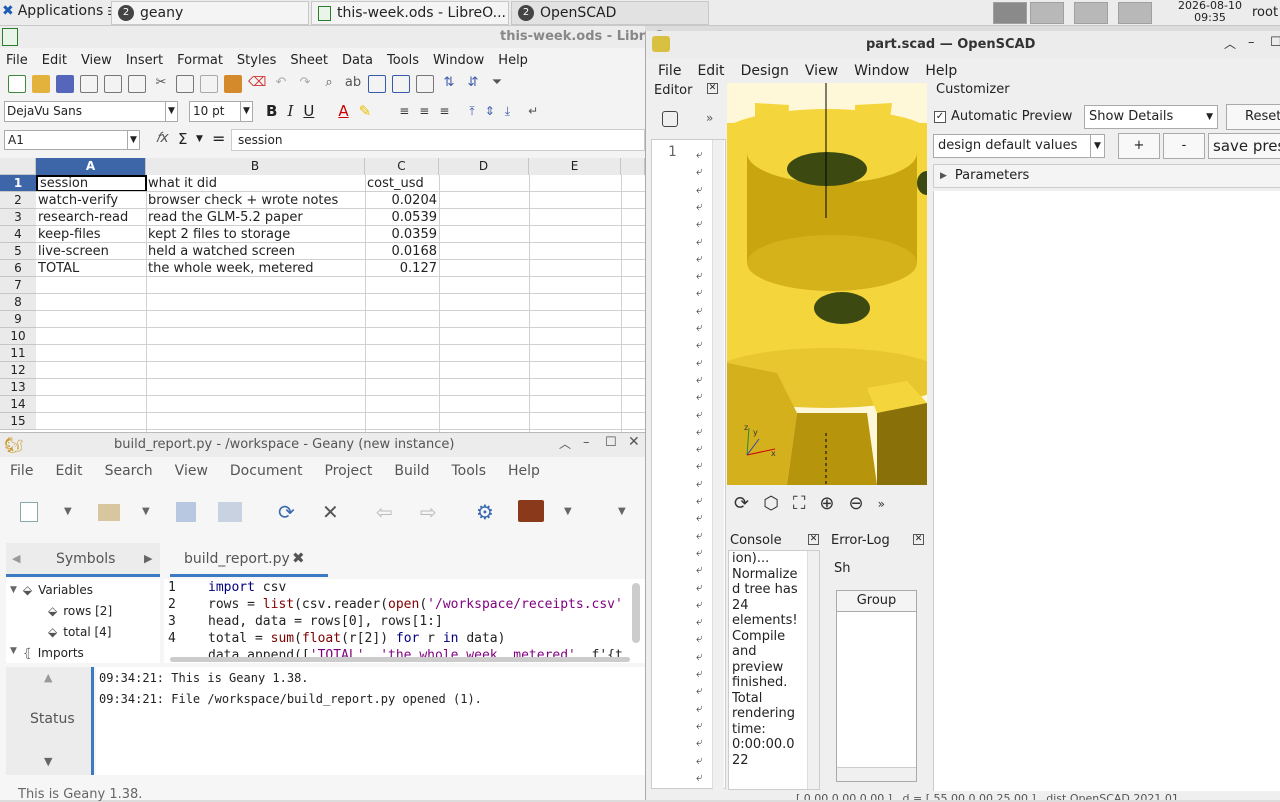 The image size is (1280, 802). What do you see at coordinates (377, 84) in the screenshot?
I see `row-icon` at bounding box center [377, 84].